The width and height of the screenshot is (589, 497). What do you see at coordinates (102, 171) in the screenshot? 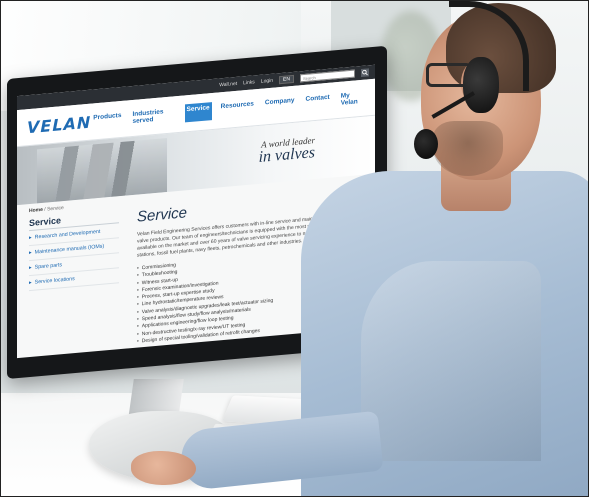
I see `valve-machinery-image` at bounding box center [102, 171].